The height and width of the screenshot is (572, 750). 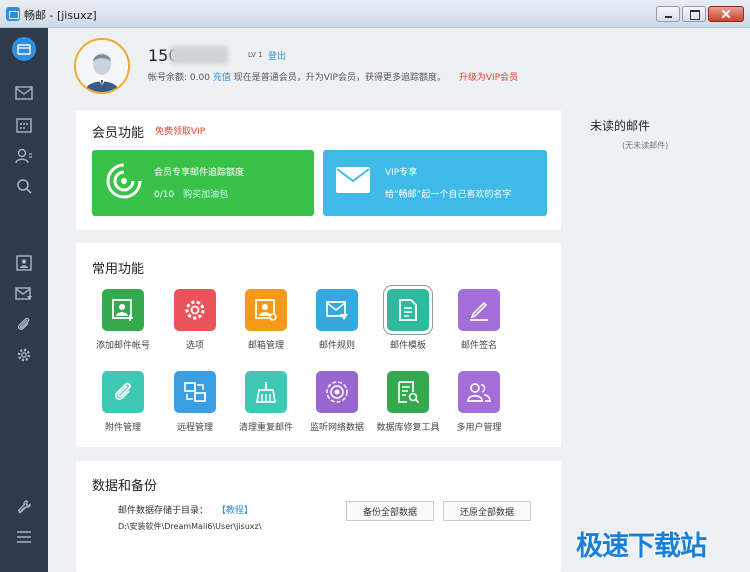 I want to click on sidebar-item-tools, so click(x=24, y=507).